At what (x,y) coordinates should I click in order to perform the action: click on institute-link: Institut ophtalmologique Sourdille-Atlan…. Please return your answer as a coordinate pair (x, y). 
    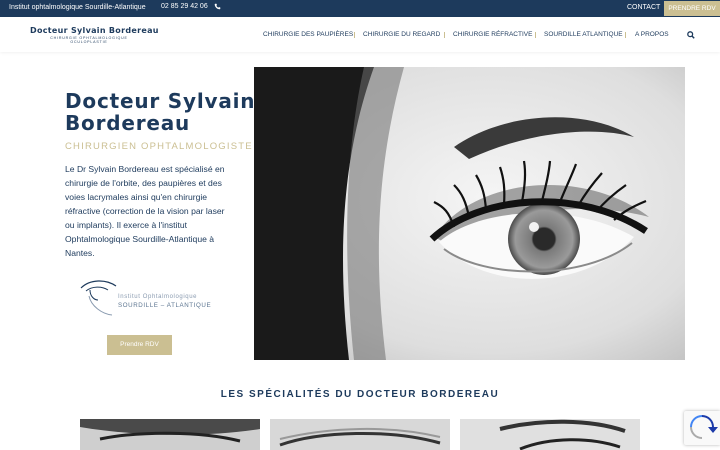
    Looking at the image, I should click on (77, 7).